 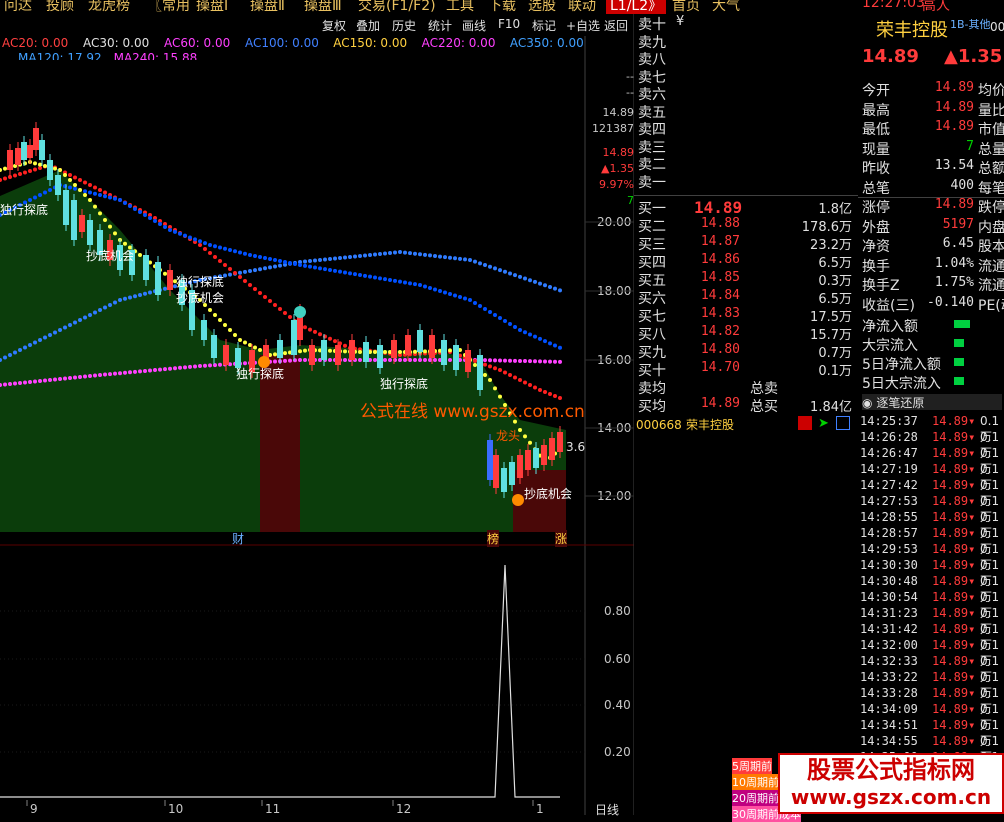 What do you see at coordinates (936, 7) in the screenshot?
I see `menu-item-16: 高人` at bounding box center [936, 7].